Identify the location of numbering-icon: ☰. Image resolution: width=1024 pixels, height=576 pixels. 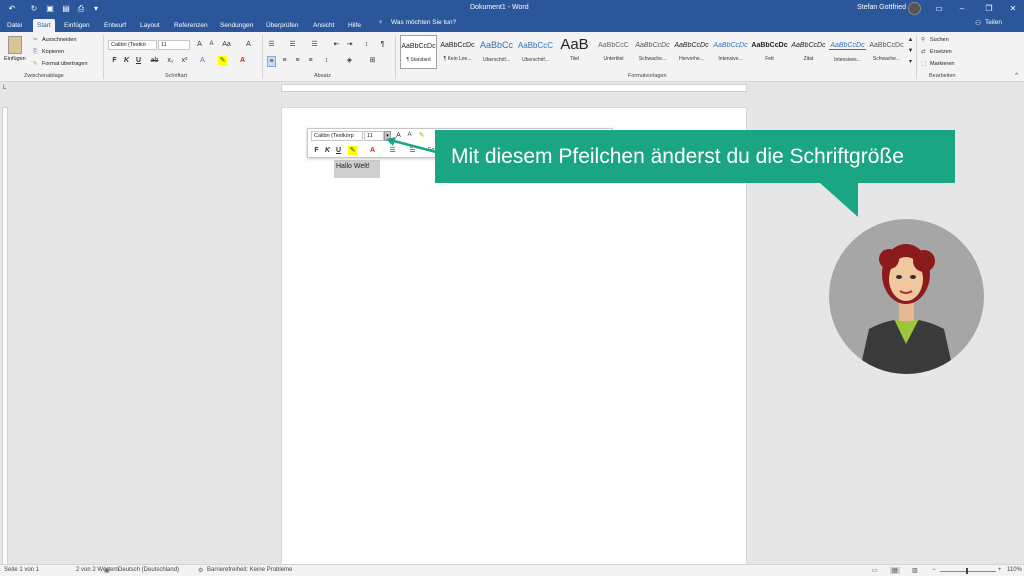
(292, 44).